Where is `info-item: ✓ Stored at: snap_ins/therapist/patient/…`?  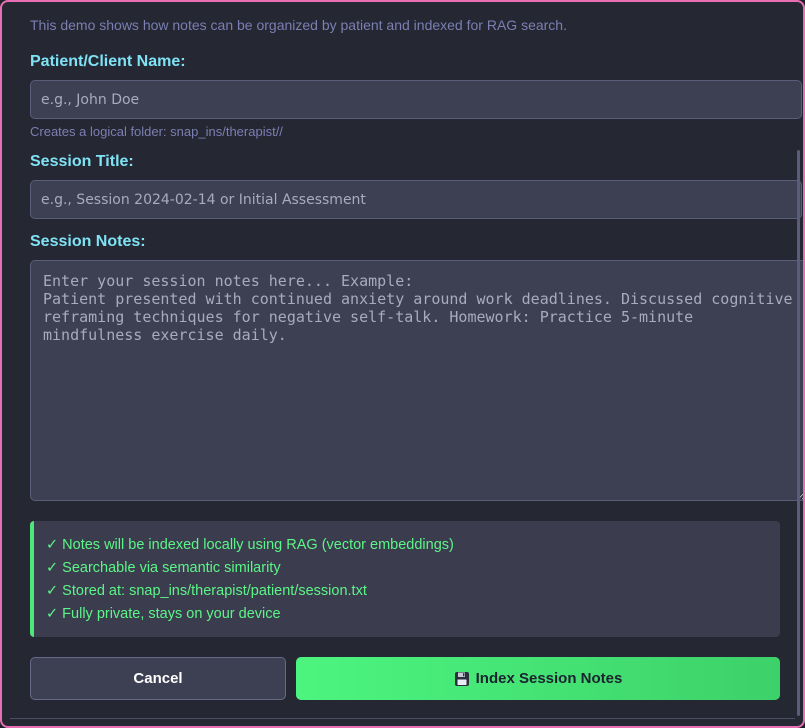
info-item: ✓ Stored at: snap_ins/therapist/patient/… is located at coordinates (206, 591).